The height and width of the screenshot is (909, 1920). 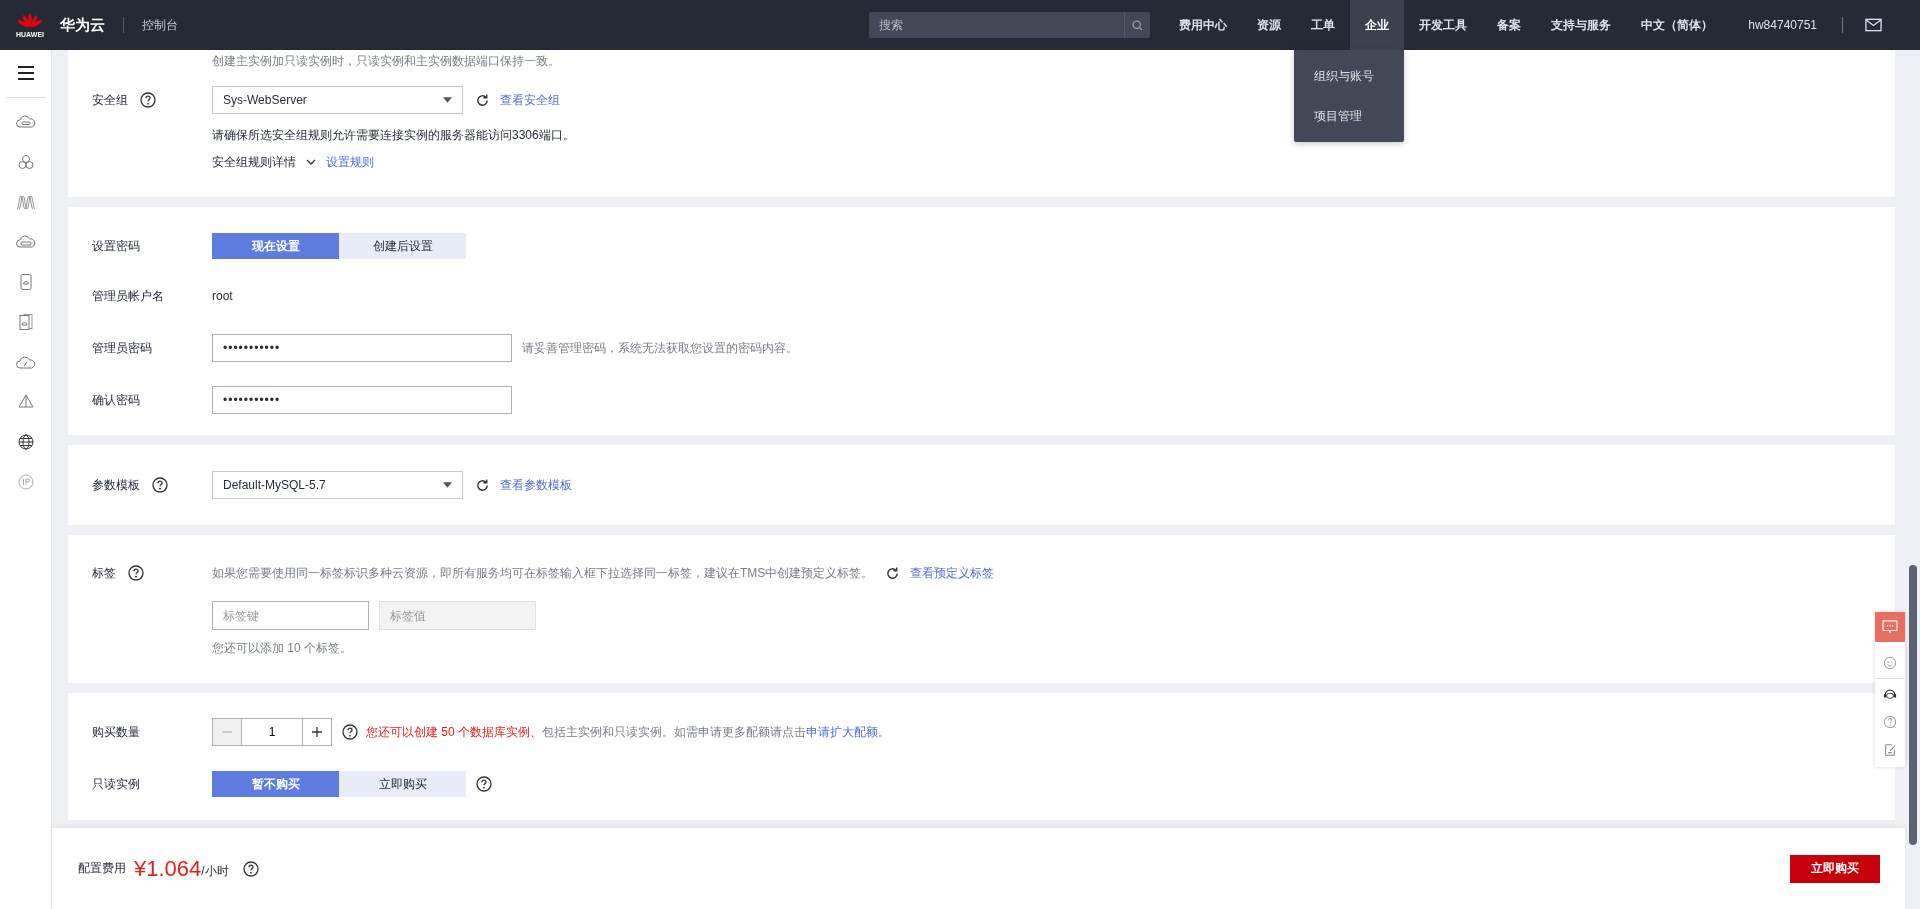 I want to click on cluster-icon, so click(x=25, y=162).